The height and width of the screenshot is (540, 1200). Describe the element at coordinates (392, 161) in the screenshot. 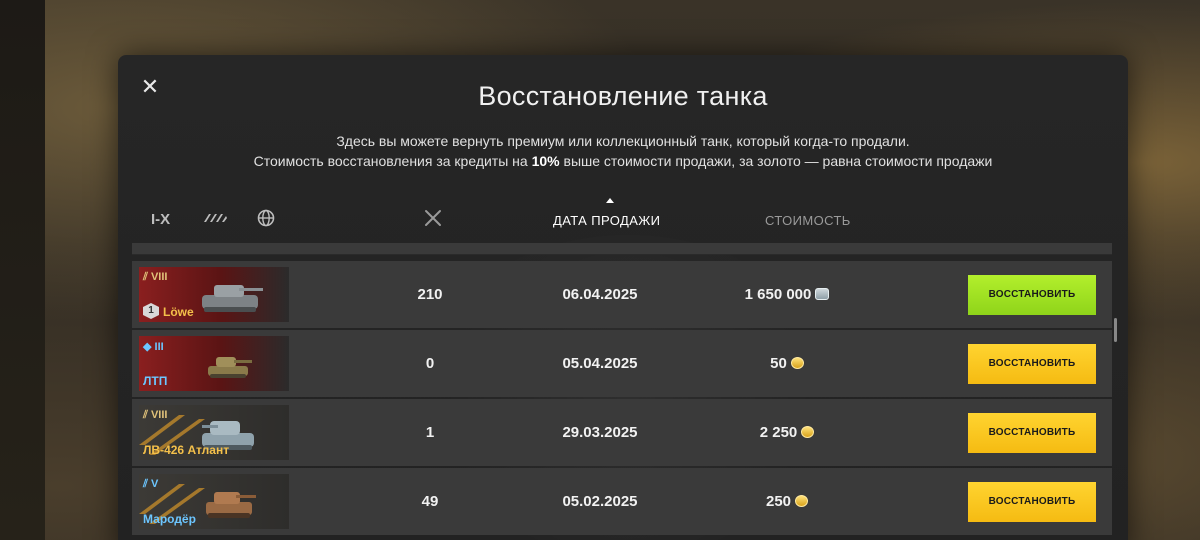

I see `subtitle-text: Стоимость восстановления за кредиты на` at that location.